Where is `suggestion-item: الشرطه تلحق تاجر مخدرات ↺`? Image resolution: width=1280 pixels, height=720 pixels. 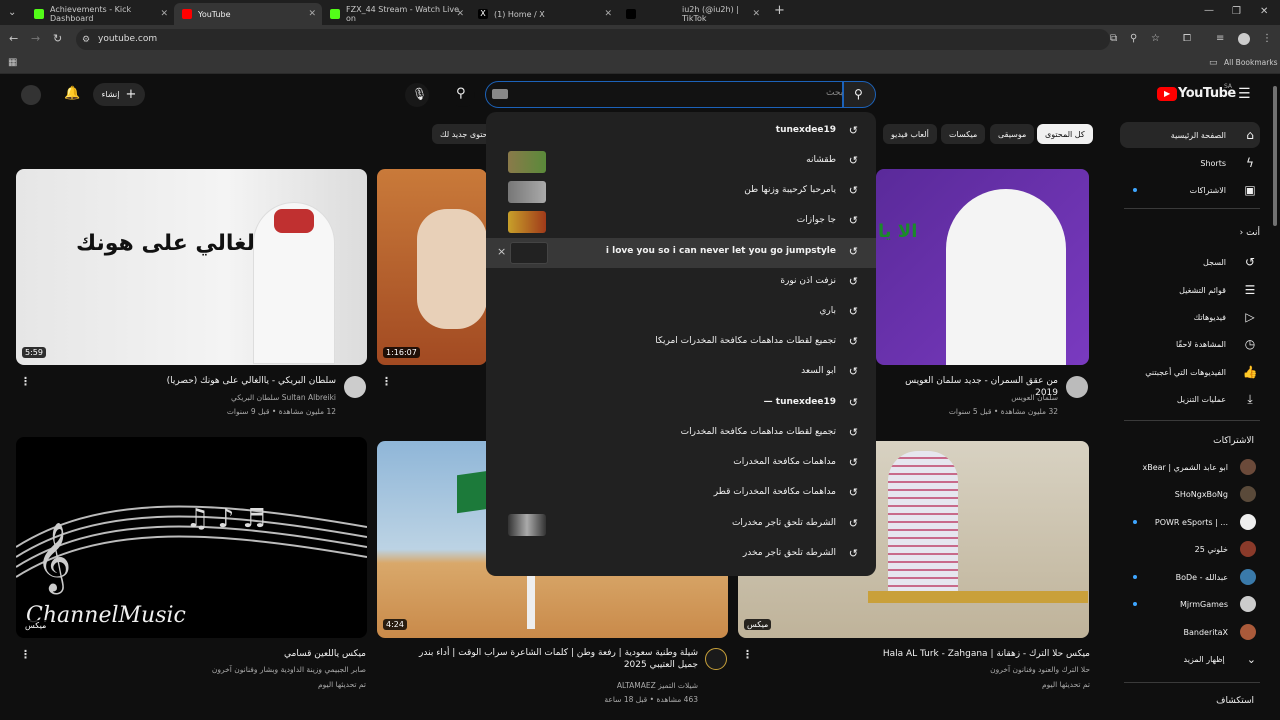
suggestion-item: الشرطه تلحق تاجر مخدرات ↺ is located at coordinates (681, 525).